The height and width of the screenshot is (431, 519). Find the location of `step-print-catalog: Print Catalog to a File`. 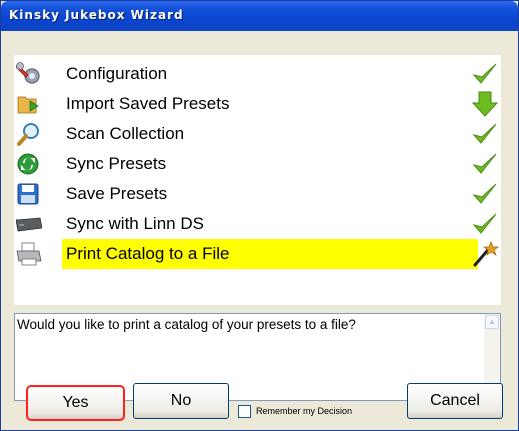

step-print-catalog: Print Catalog to a File is located at coordinates (257, 254).